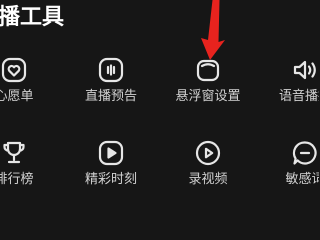  I want to click on highlights-tool: 精彩时刻, so click(111, 170).